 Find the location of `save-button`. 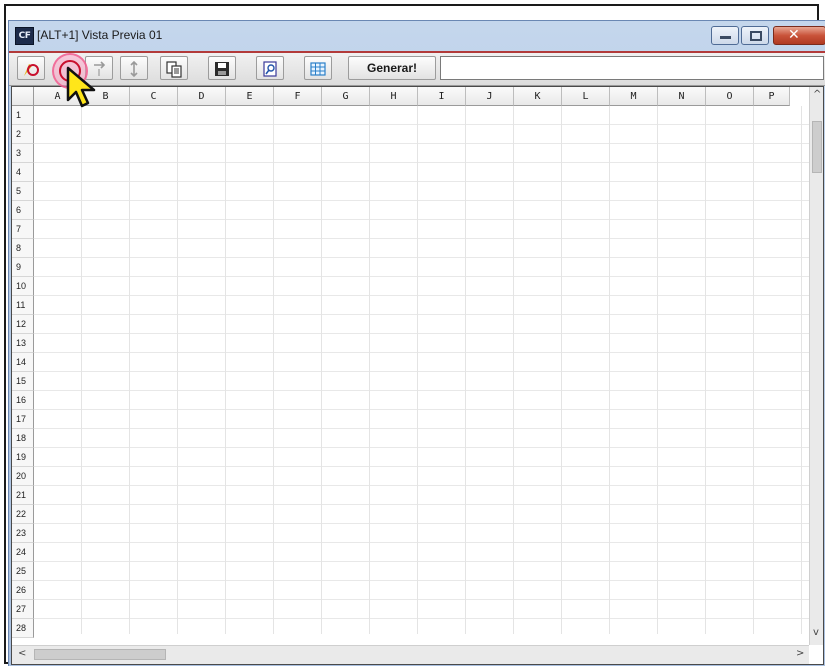

save-button is located at coordinates (222, 68).